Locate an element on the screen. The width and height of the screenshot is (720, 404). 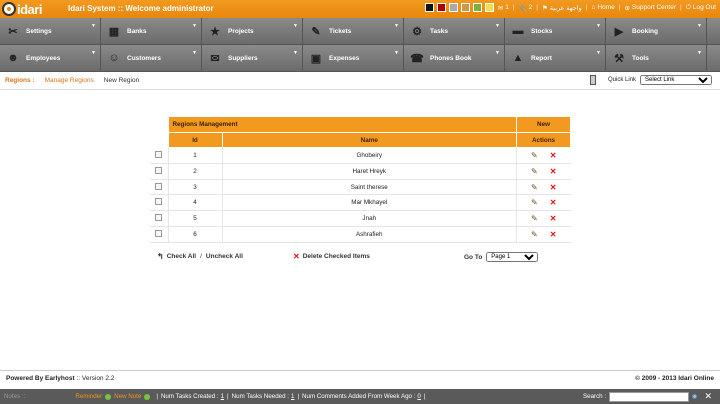
envelope-icon: ✉ is located at coordinates (500, 8).